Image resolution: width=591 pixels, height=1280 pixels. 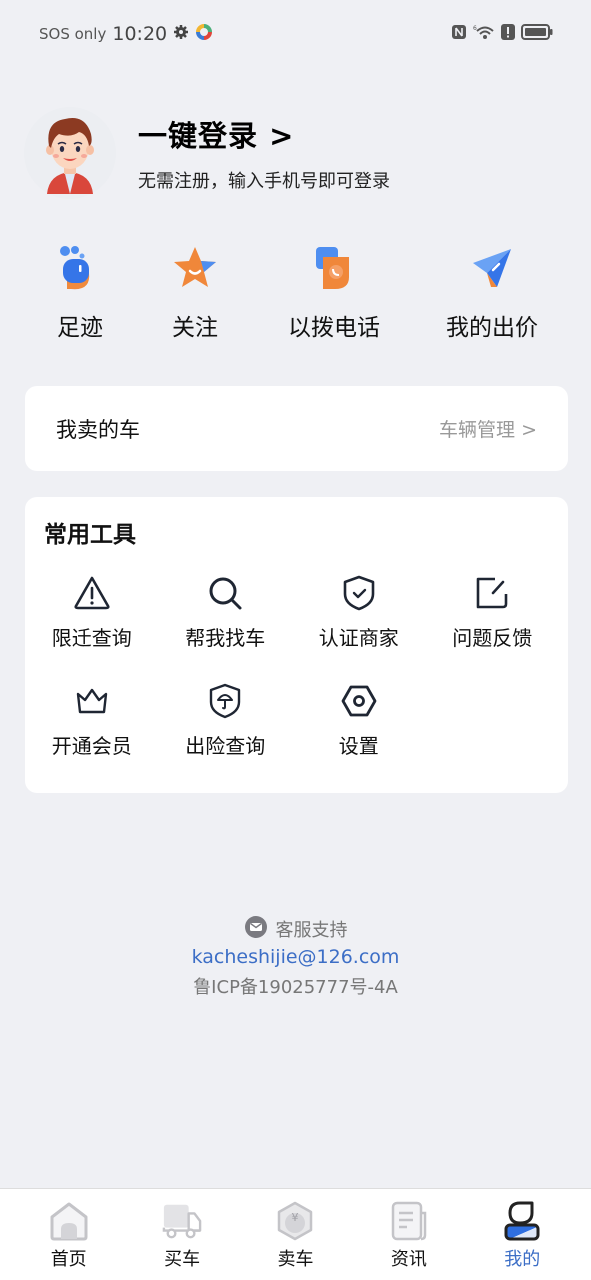 I want to click on carrier-text: SOS only, so click(x=73, y=34).